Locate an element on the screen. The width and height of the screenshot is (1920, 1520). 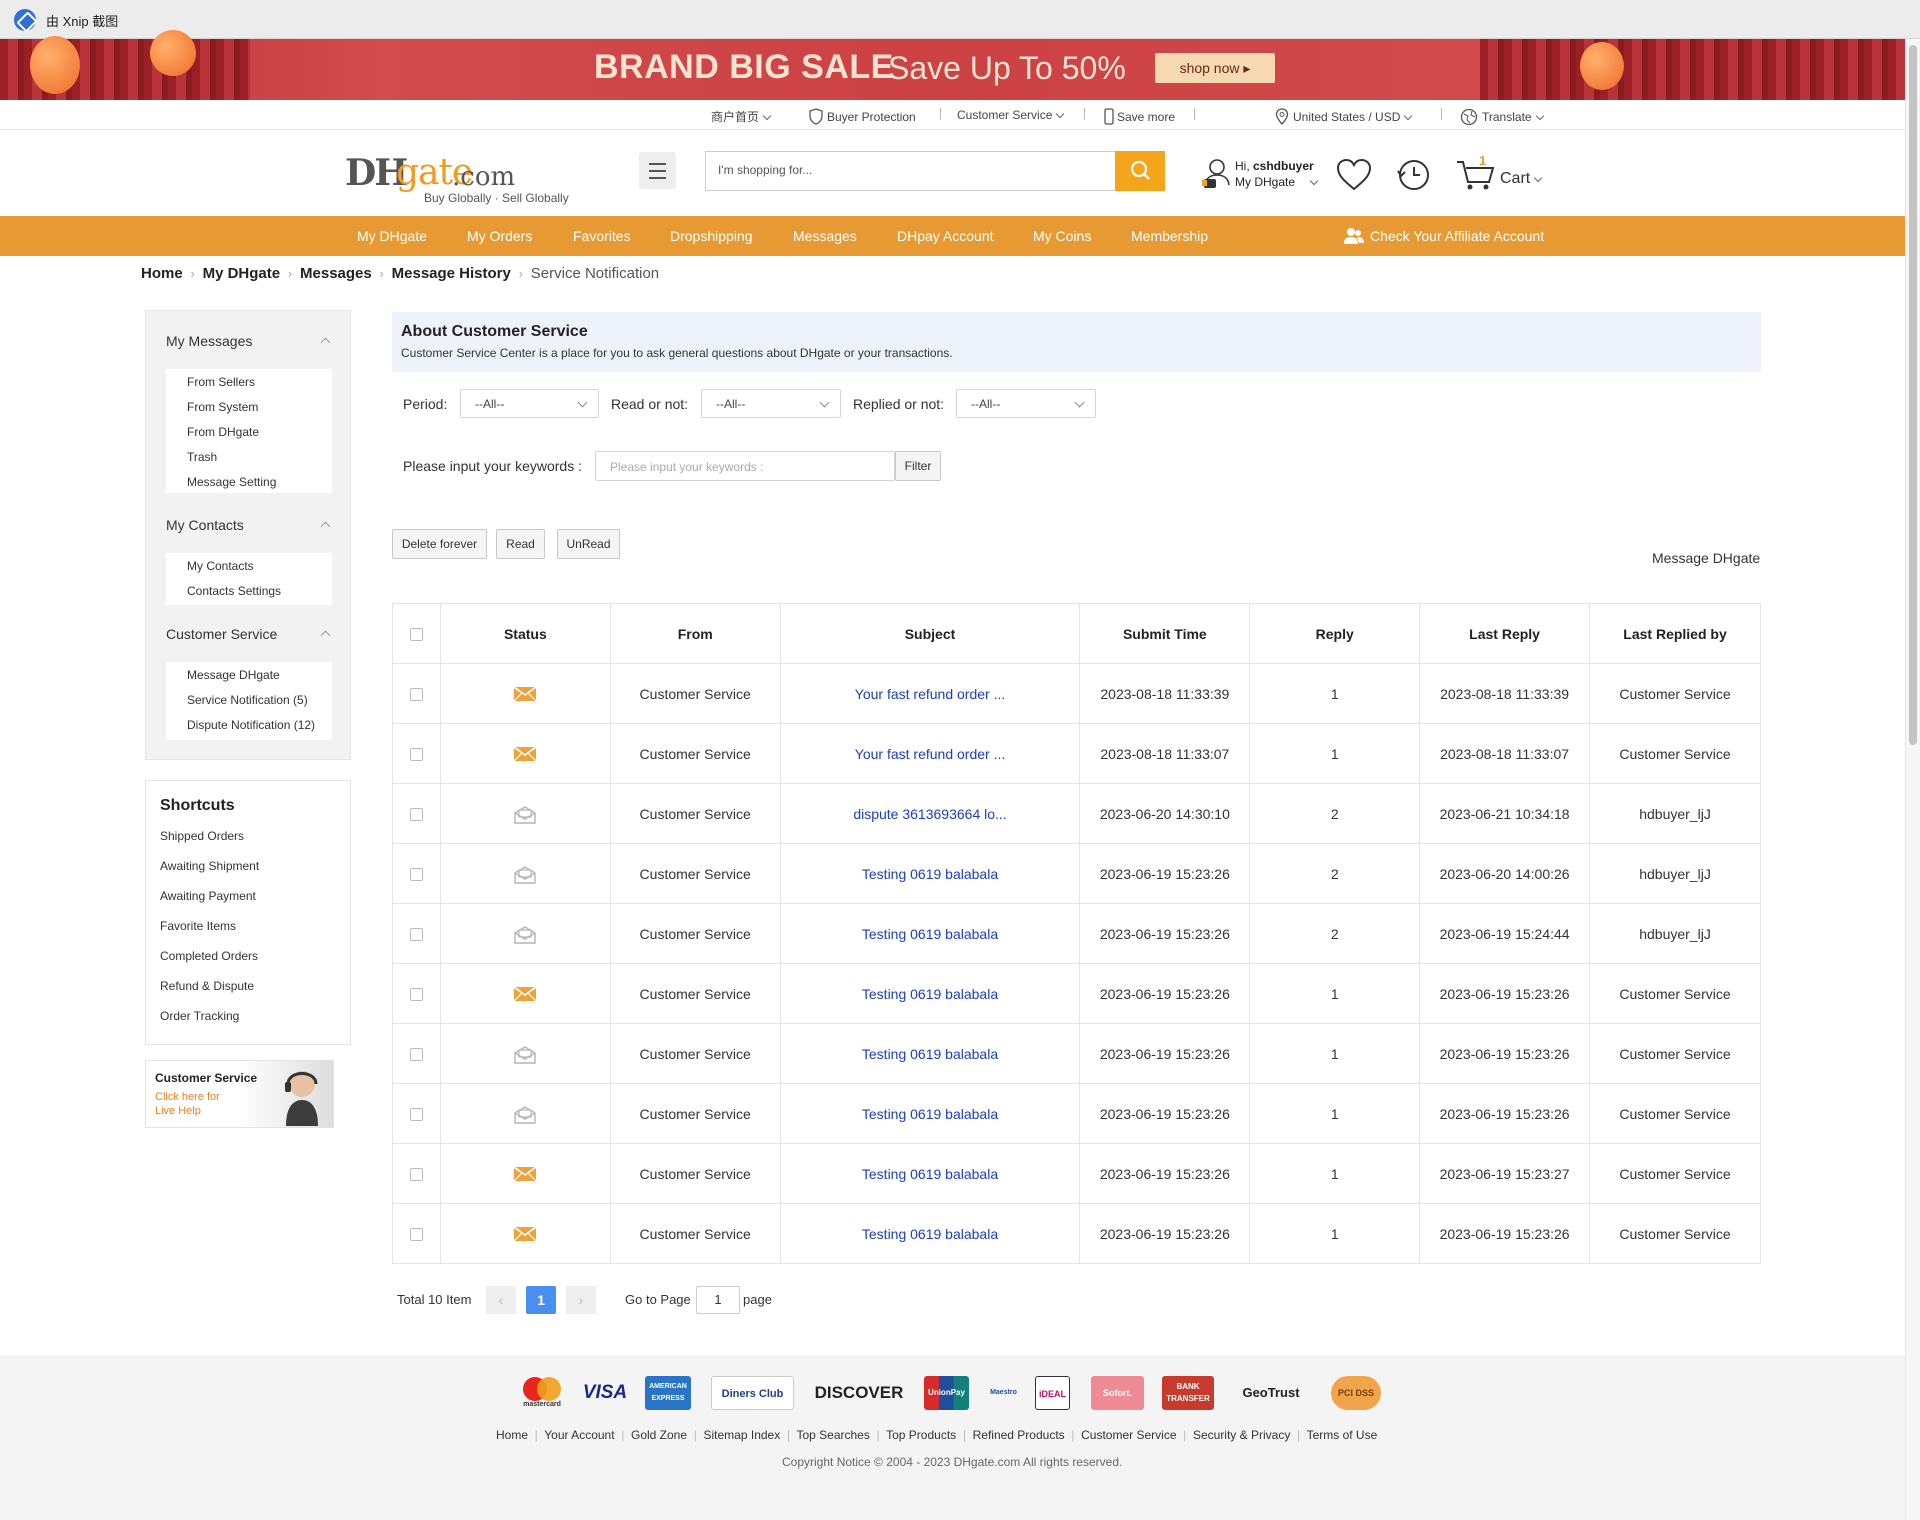
breadcrumb-home: Home is located at coordinates (162, 273).